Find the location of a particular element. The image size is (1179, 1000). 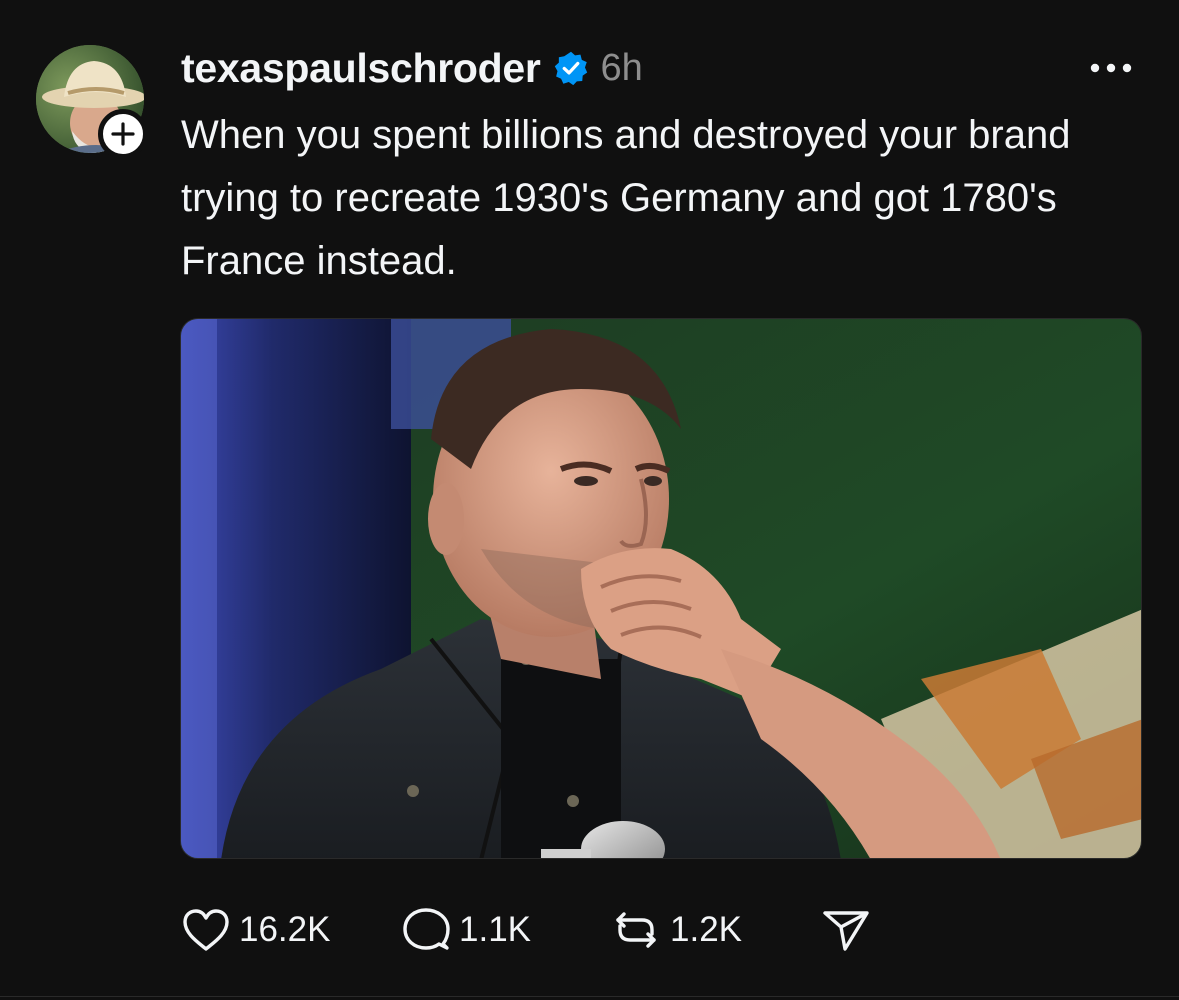

heart-icon is located at coordinates (206, 930).